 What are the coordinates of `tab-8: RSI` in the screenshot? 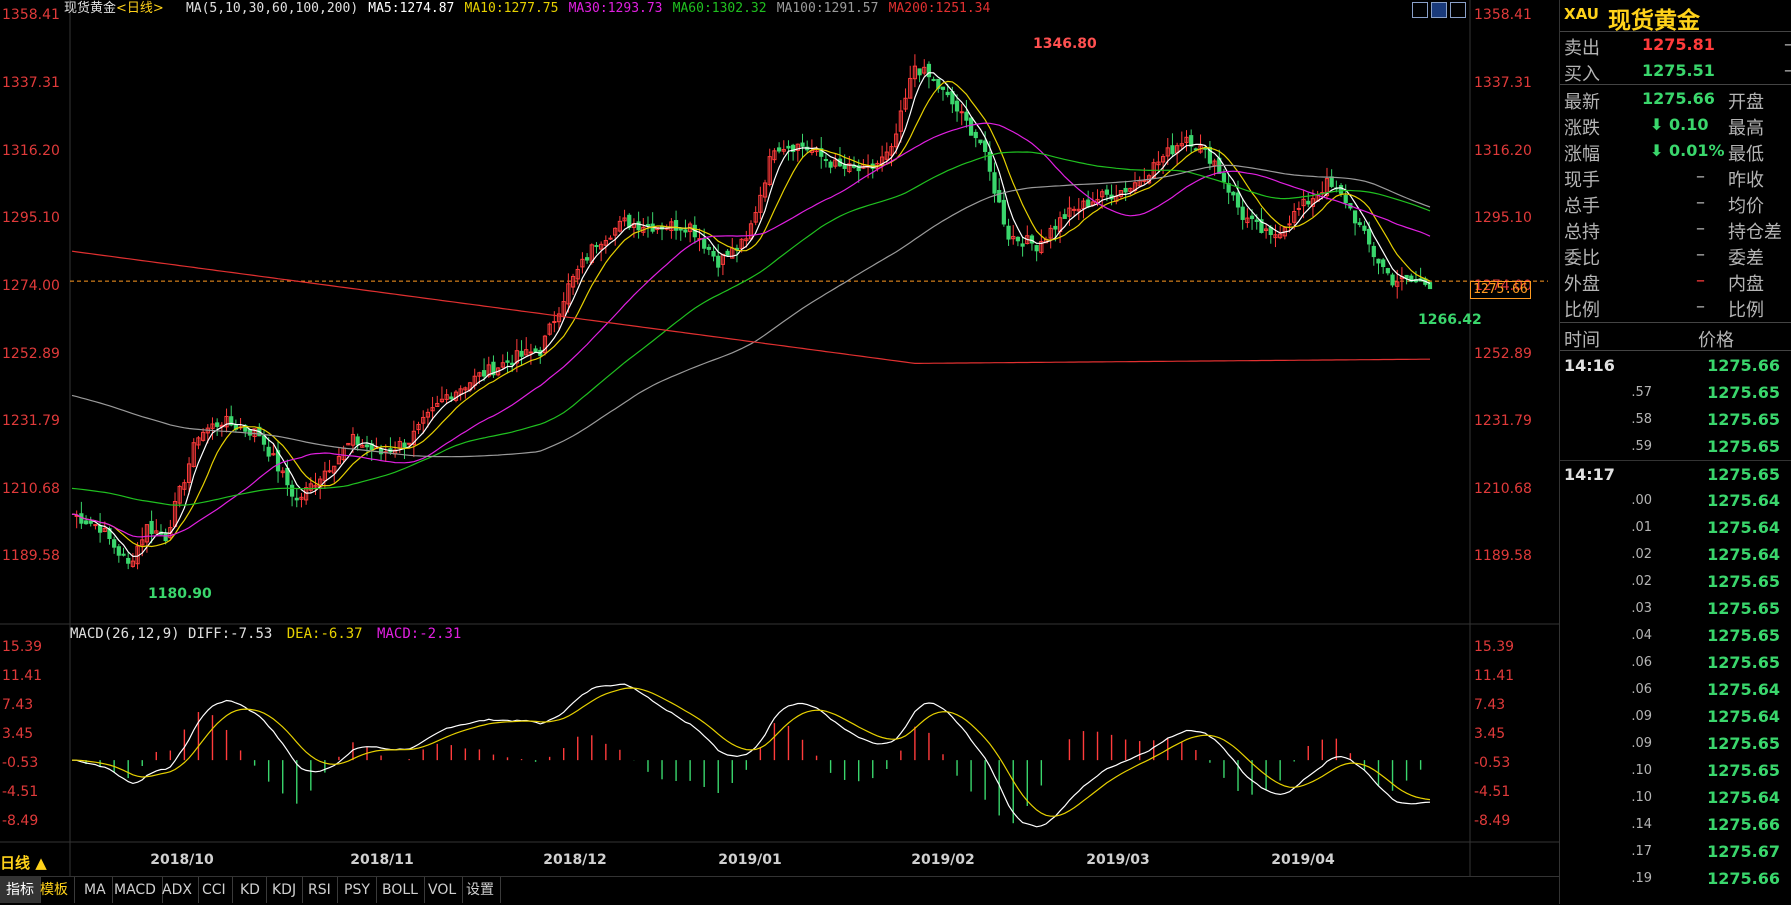 It's located at (320, 890).